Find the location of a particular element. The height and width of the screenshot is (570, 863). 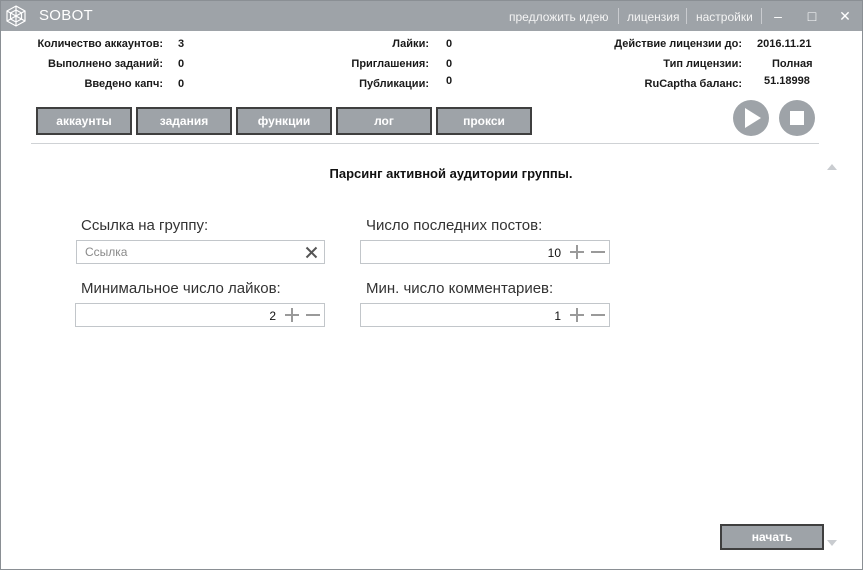

settings-link: настройки is located at coordinates (724, 17).